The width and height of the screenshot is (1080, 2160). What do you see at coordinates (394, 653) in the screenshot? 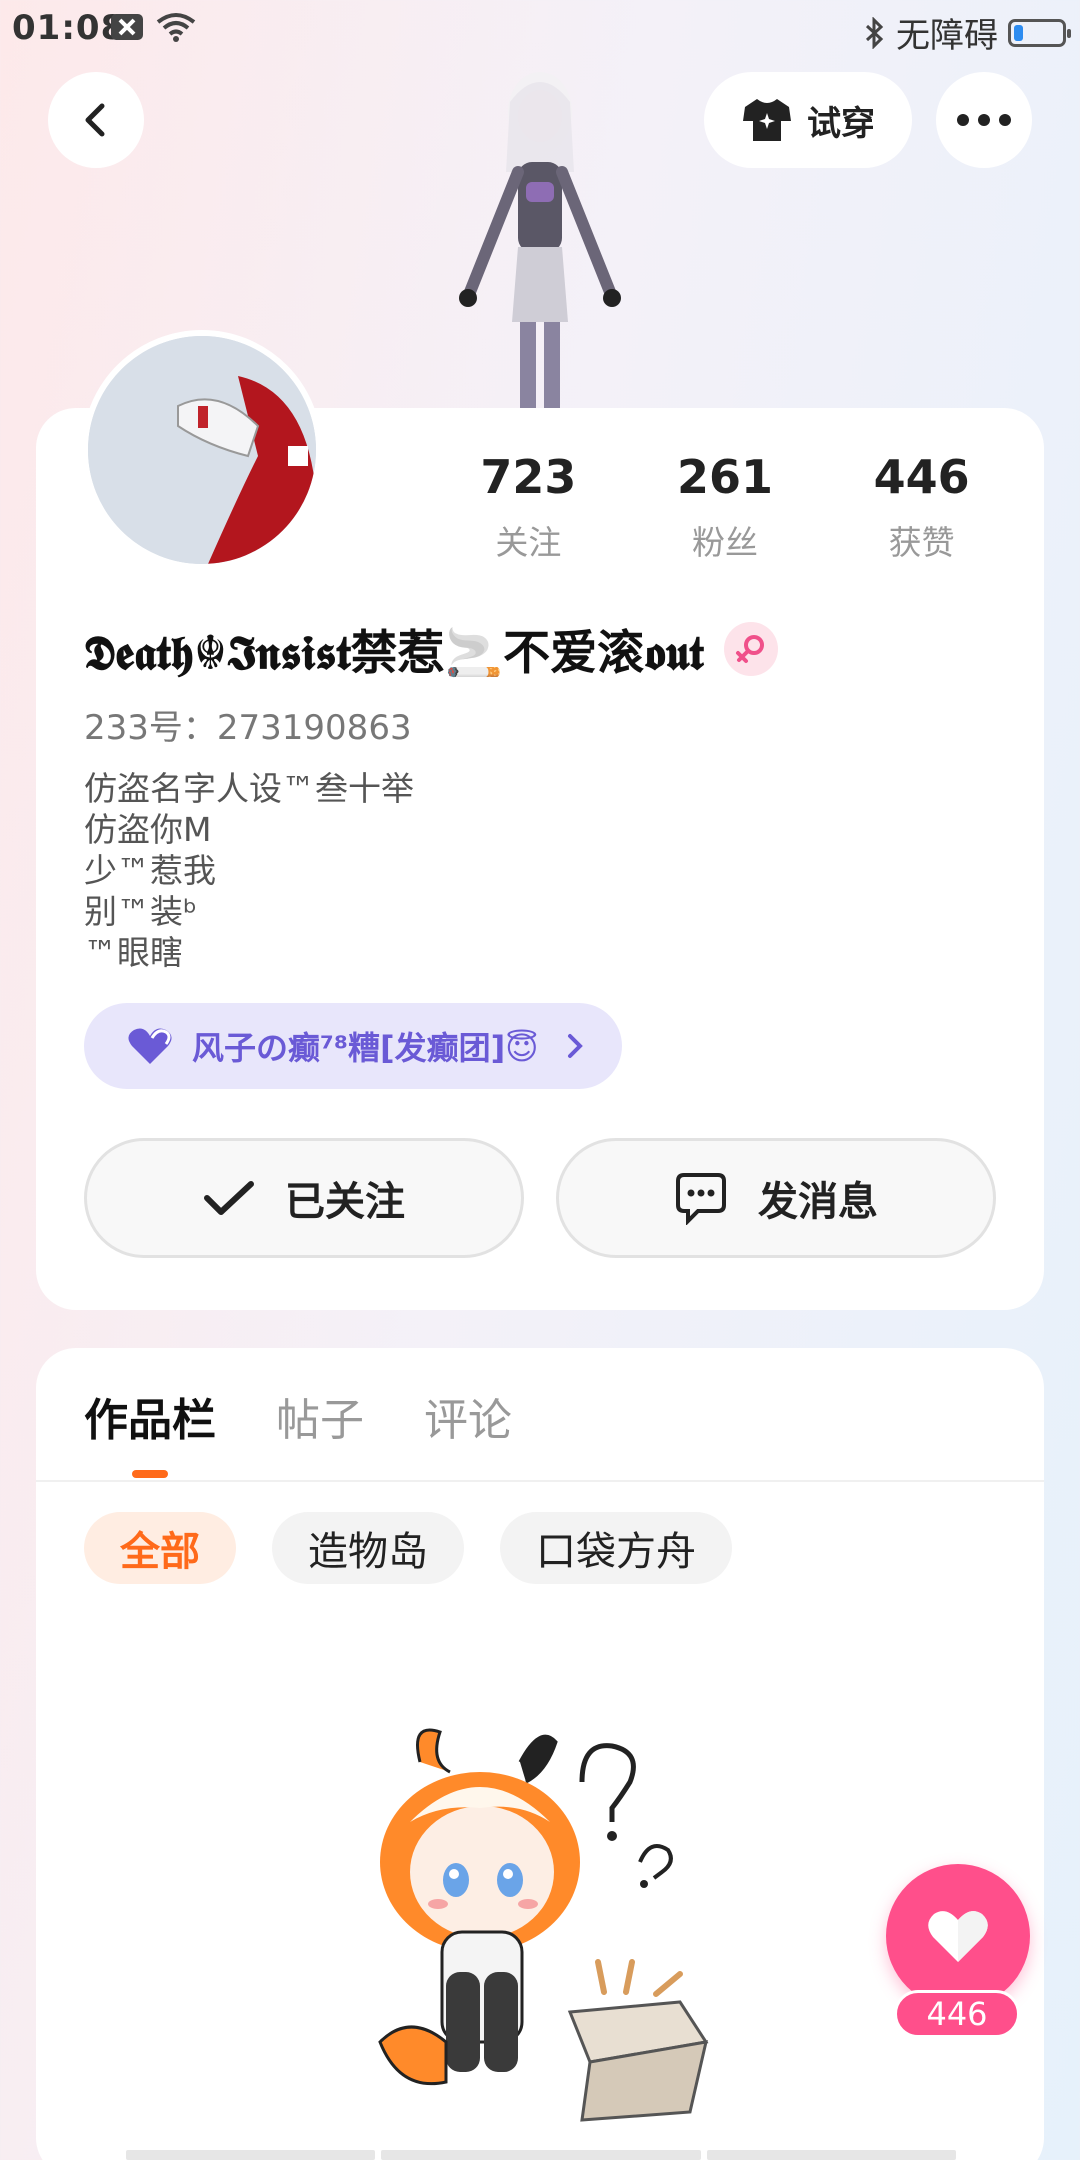
I see `username: 𝕯𝖊𝖆𝖙𝖍☬𝕴𝖓𝖘𝖎𝖘𝖙禁惹🚬不爱滚𝖔𝖚𝖙` at bounding box center [394, 653].